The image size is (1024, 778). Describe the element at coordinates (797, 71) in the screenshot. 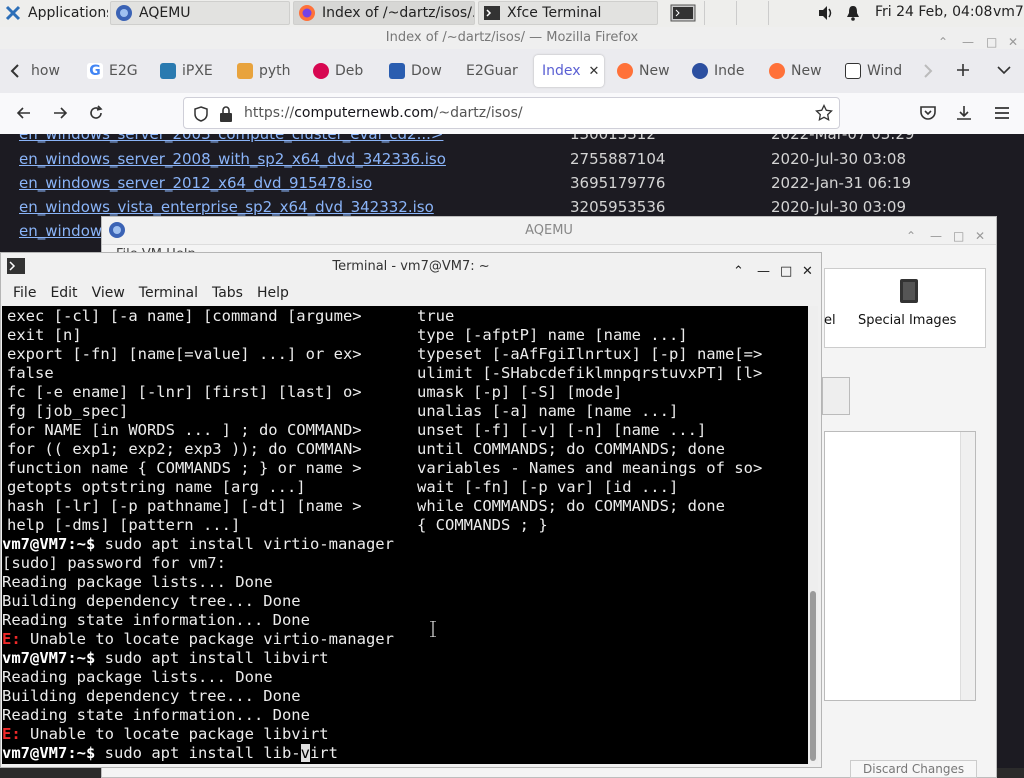

I see `tab-new-2: New` at that location.